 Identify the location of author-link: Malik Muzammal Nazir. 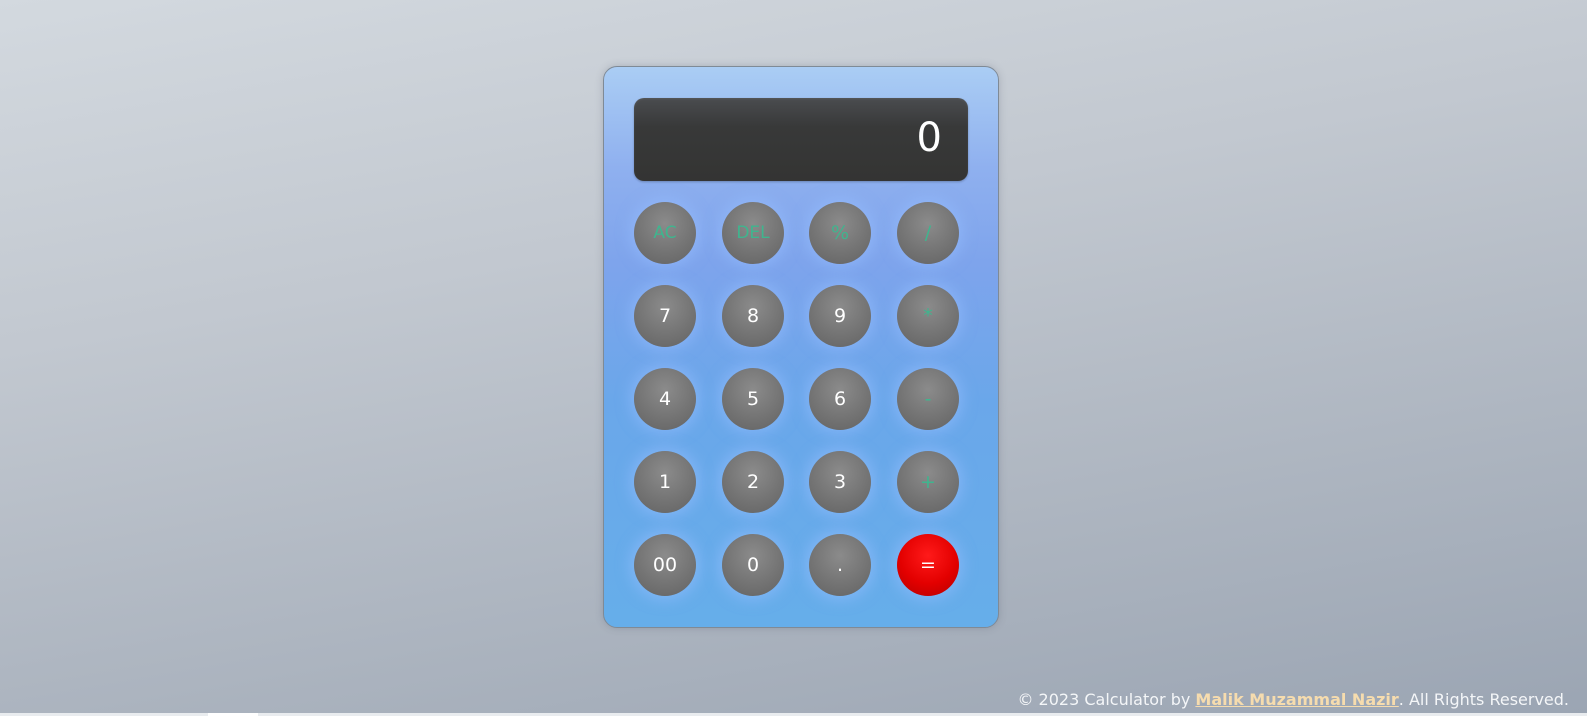
(1296, 699).